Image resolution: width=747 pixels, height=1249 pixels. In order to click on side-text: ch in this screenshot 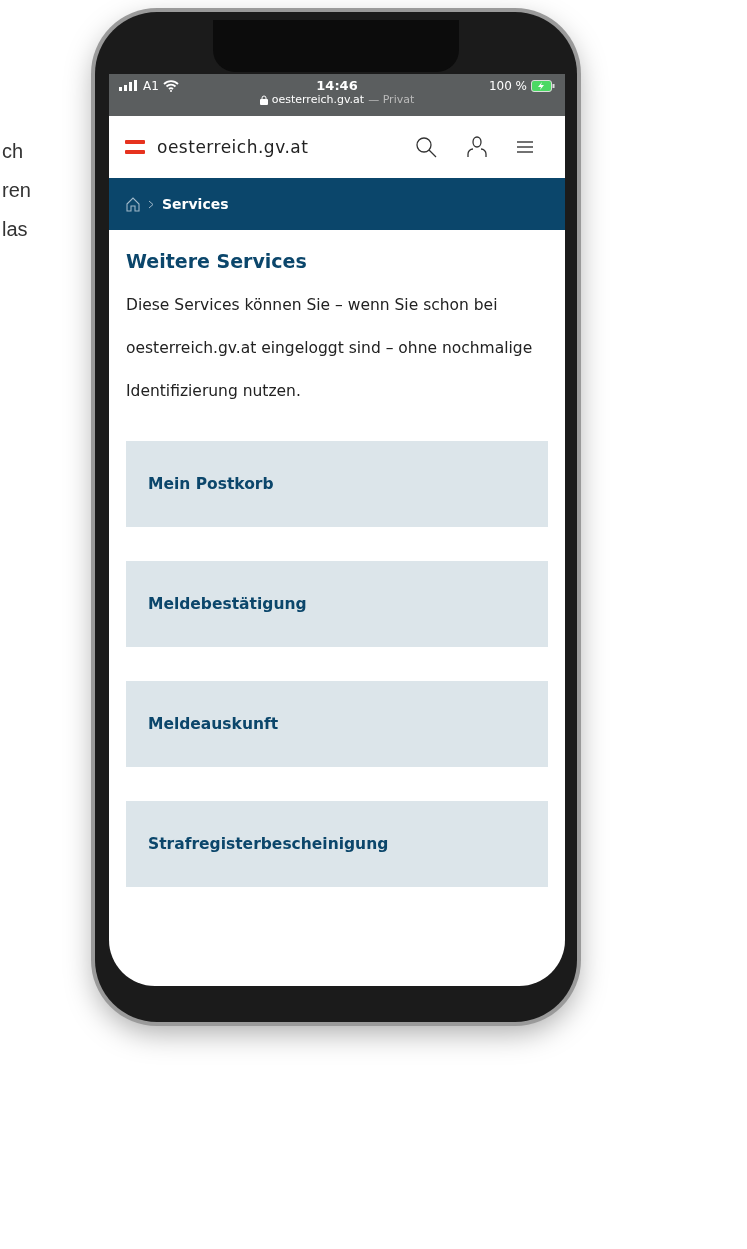, I will do `click(13, 151)`.